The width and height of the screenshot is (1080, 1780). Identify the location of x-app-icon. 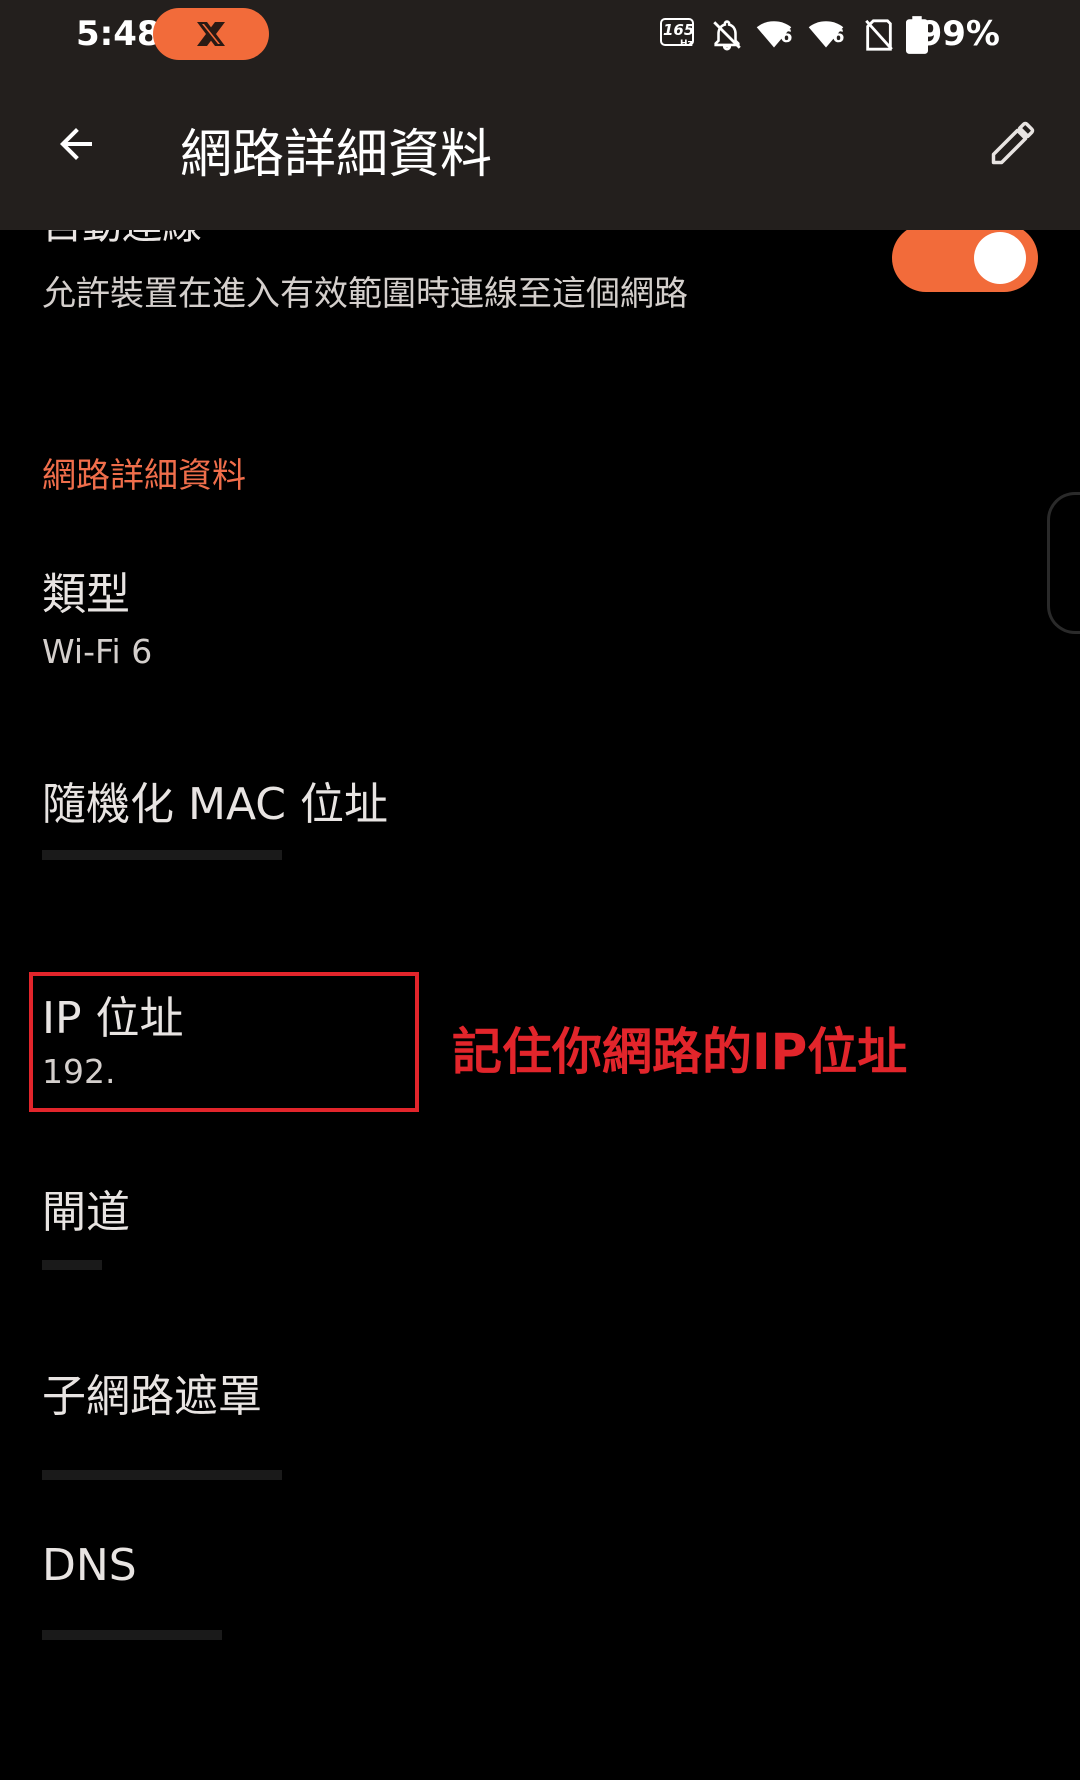
(211, 34).